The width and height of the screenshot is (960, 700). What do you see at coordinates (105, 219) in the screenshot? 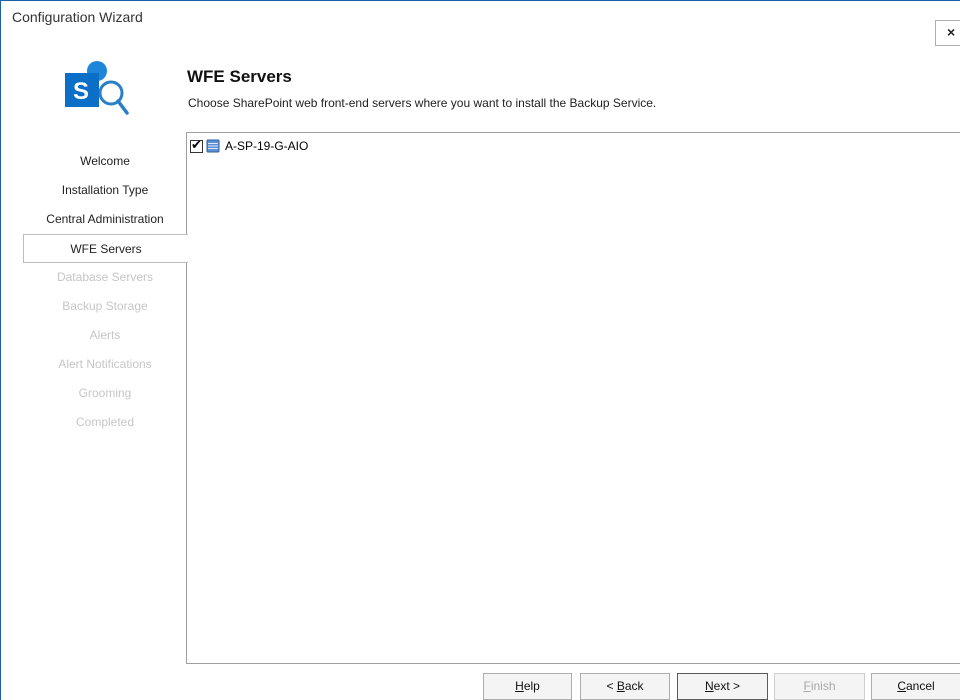
I see `nav-item-central-administration: Central Administration` at bounding box center [105, 219].